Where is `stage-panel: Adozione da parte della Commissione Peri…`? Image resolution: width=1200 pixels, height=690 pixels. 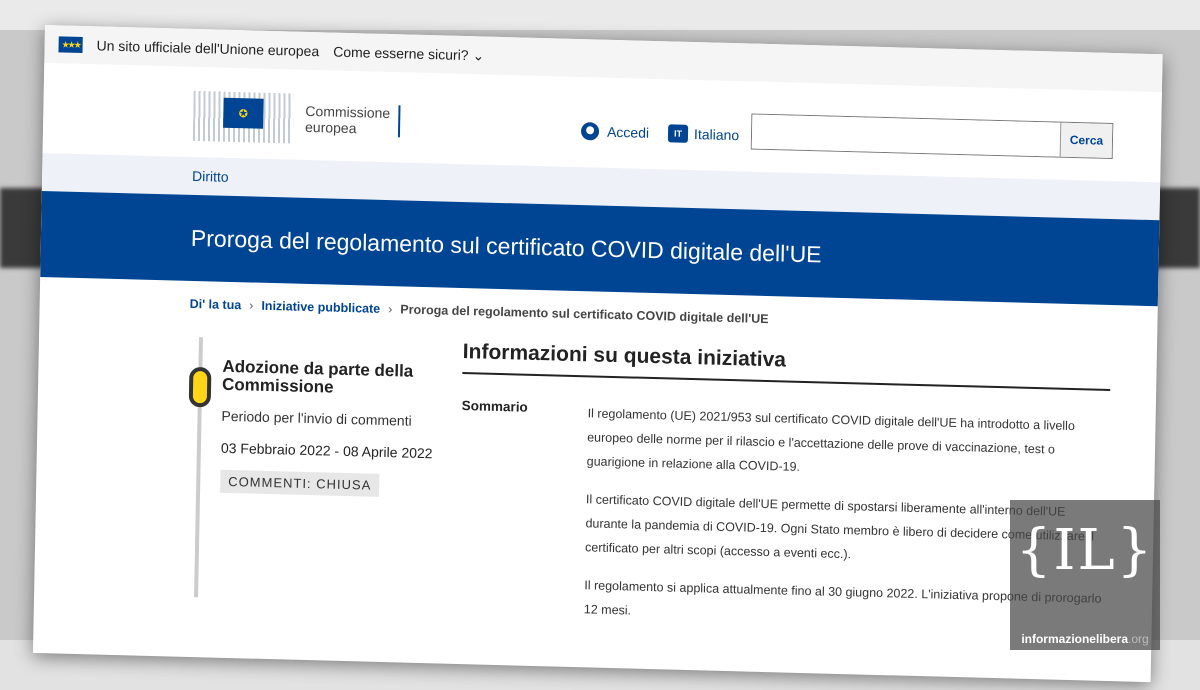
stage-panel: Adozione da parte della Commissione Peri… is located at coordinates (336, 427).